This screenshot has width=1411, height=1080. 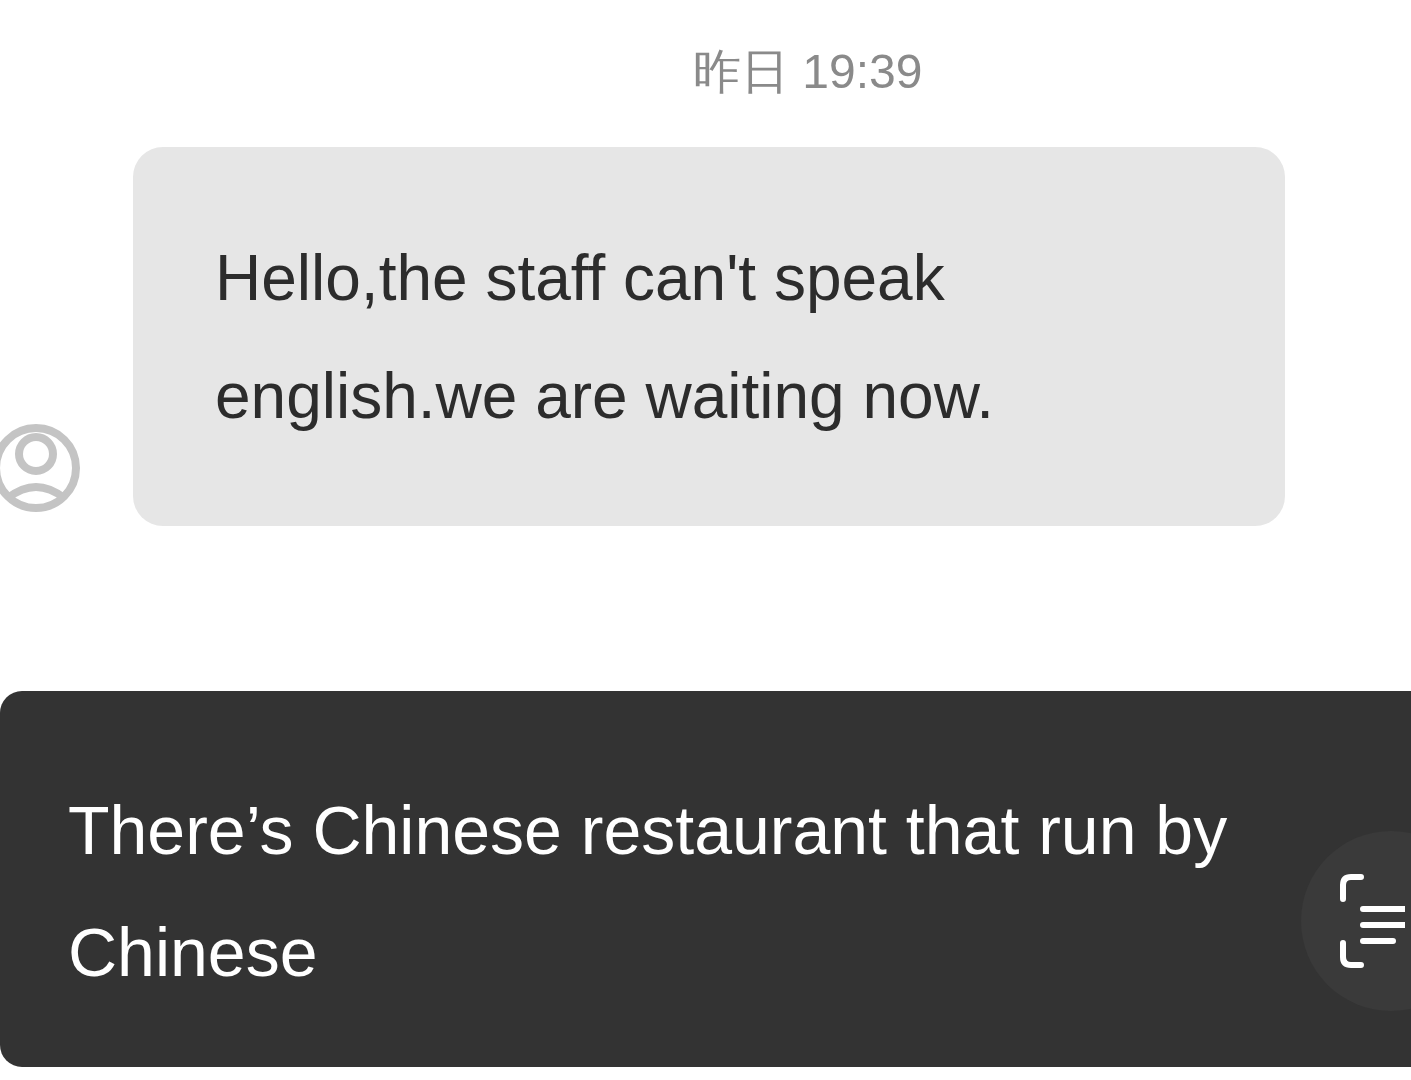 I want to click on scan-text-icon, so click(x=1372, y=921).